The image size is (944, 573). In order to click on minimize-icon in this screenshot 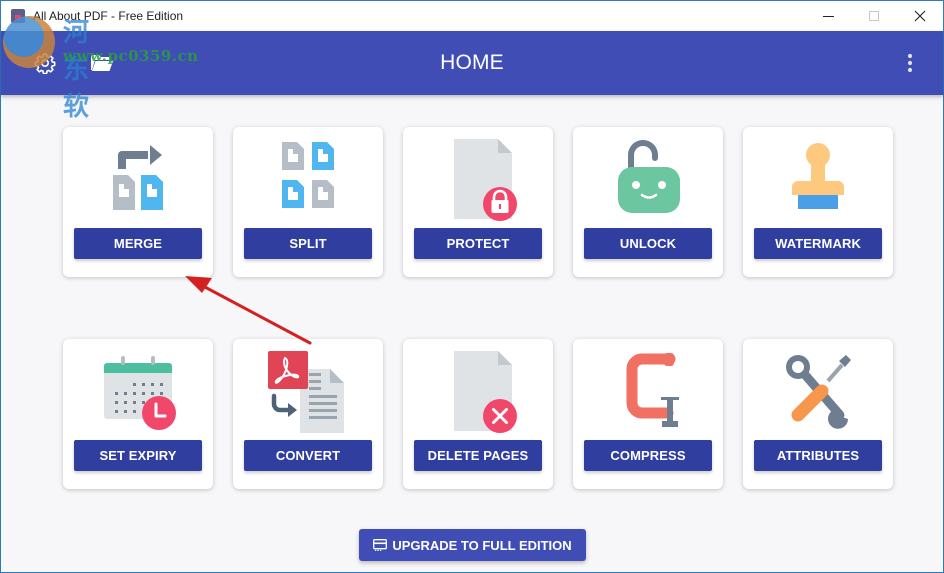, I will do `click(828, 16)`.